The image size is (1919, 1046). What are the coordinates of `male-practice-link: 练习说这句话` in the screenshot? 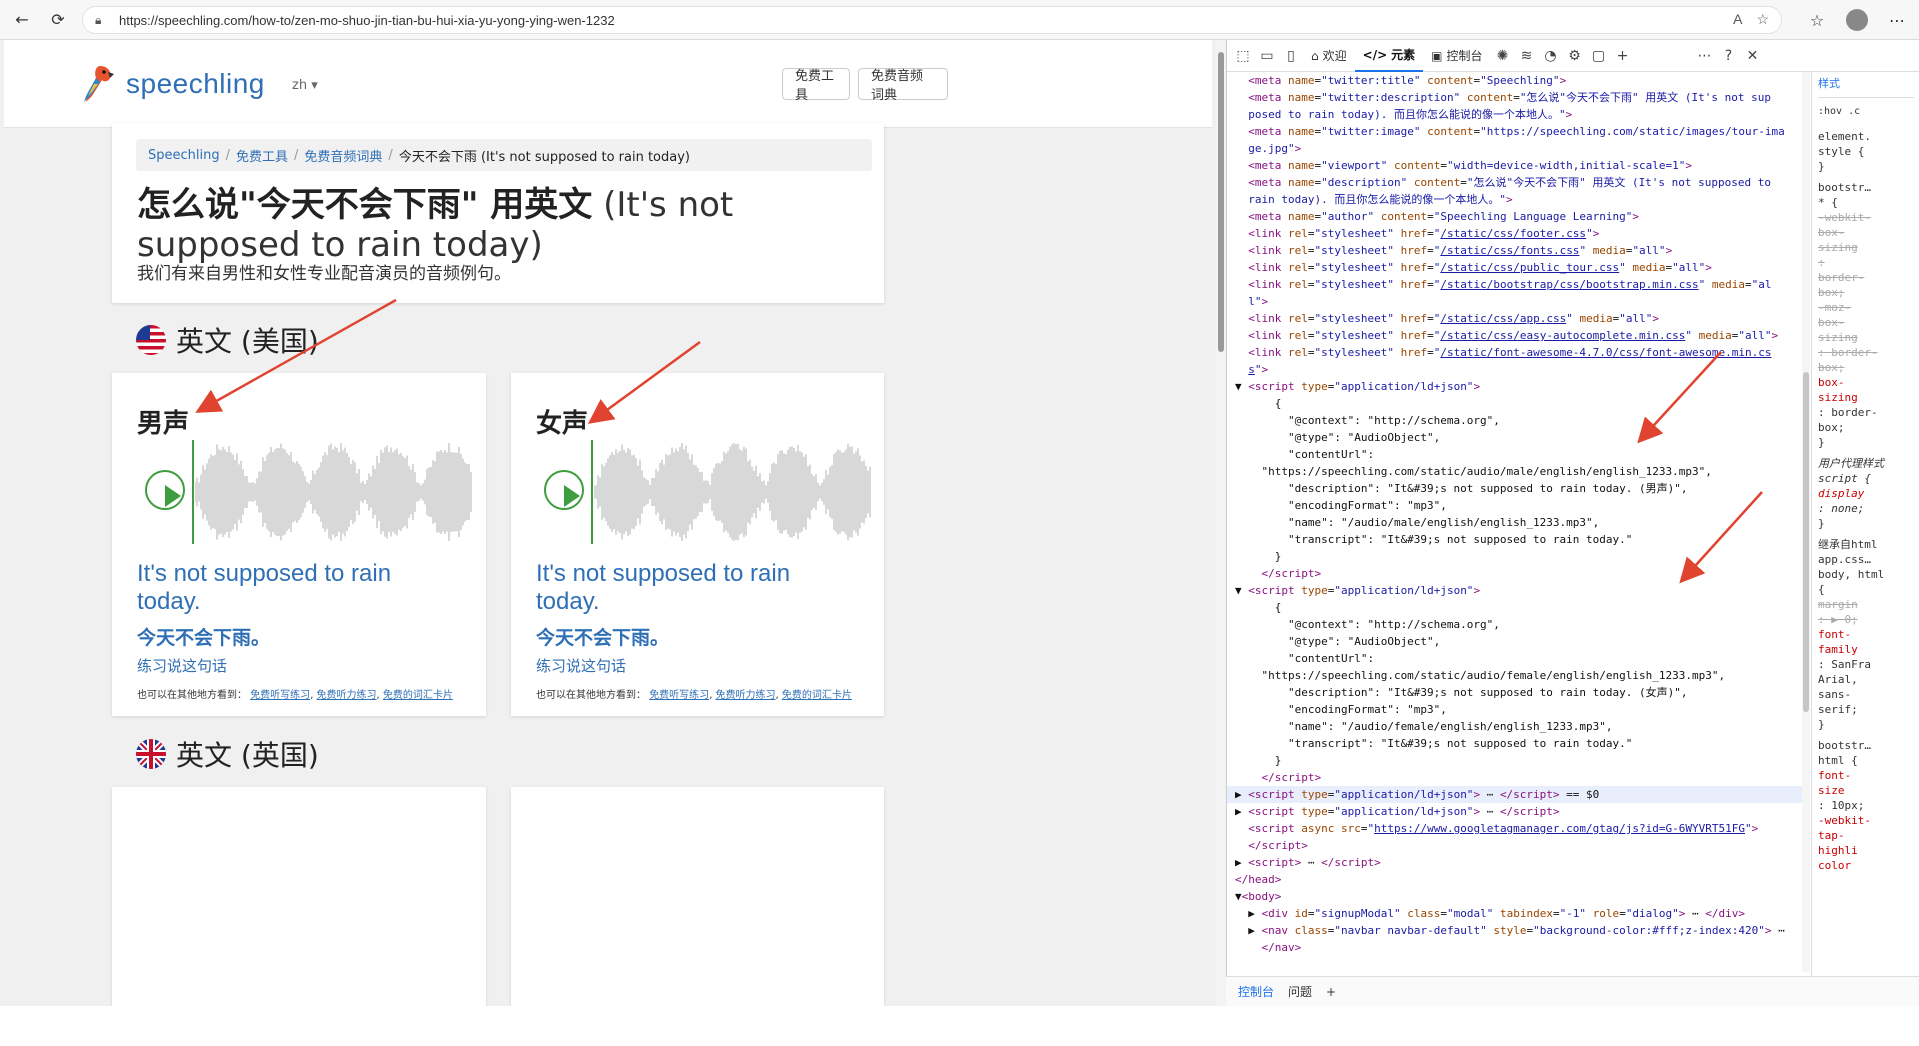 It's located at (182, 665).